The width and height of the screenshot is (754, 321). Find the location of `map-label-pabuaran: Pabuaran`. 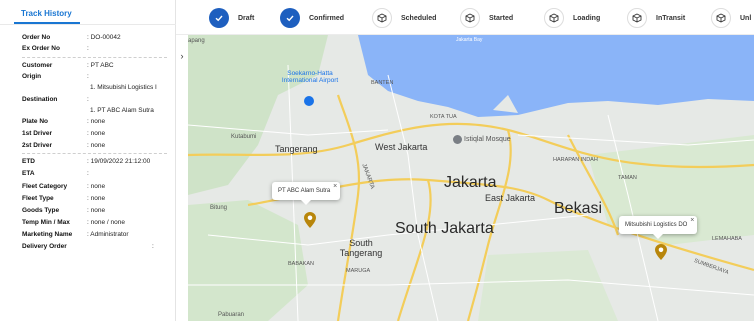

map-label-pabuaran: Pabuaran is located at coordinates (231, 315).